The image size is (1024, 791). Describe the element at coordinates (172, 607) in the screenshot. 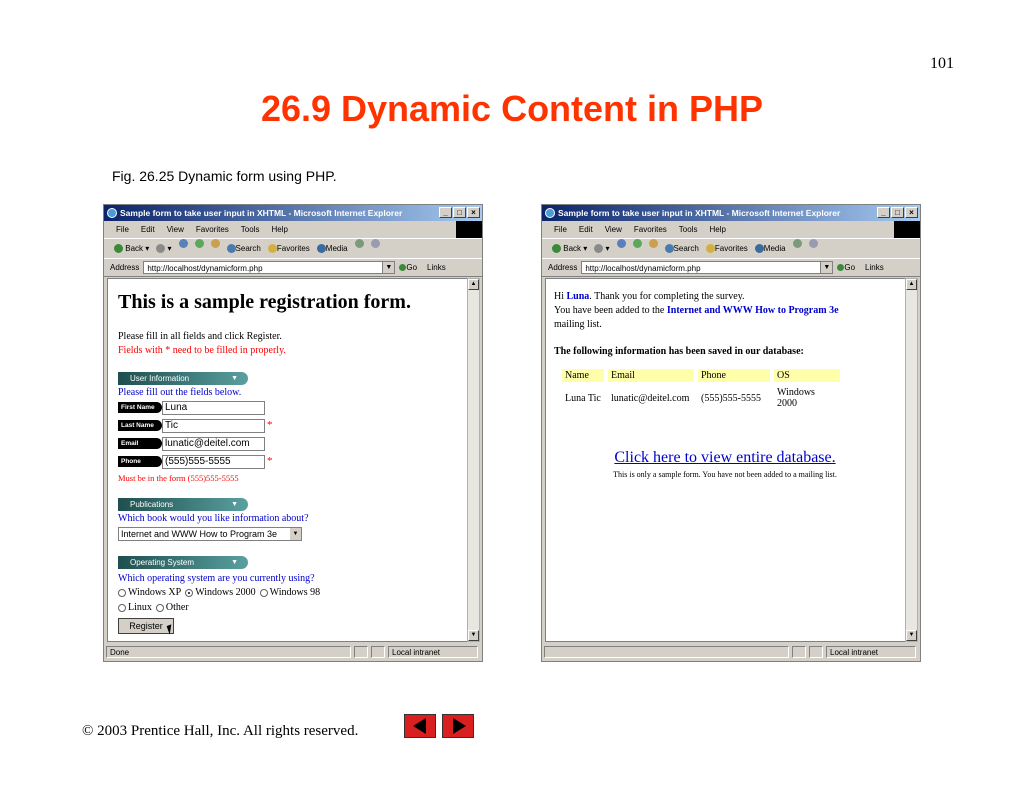

I see `os-option-other: Other` at that location.